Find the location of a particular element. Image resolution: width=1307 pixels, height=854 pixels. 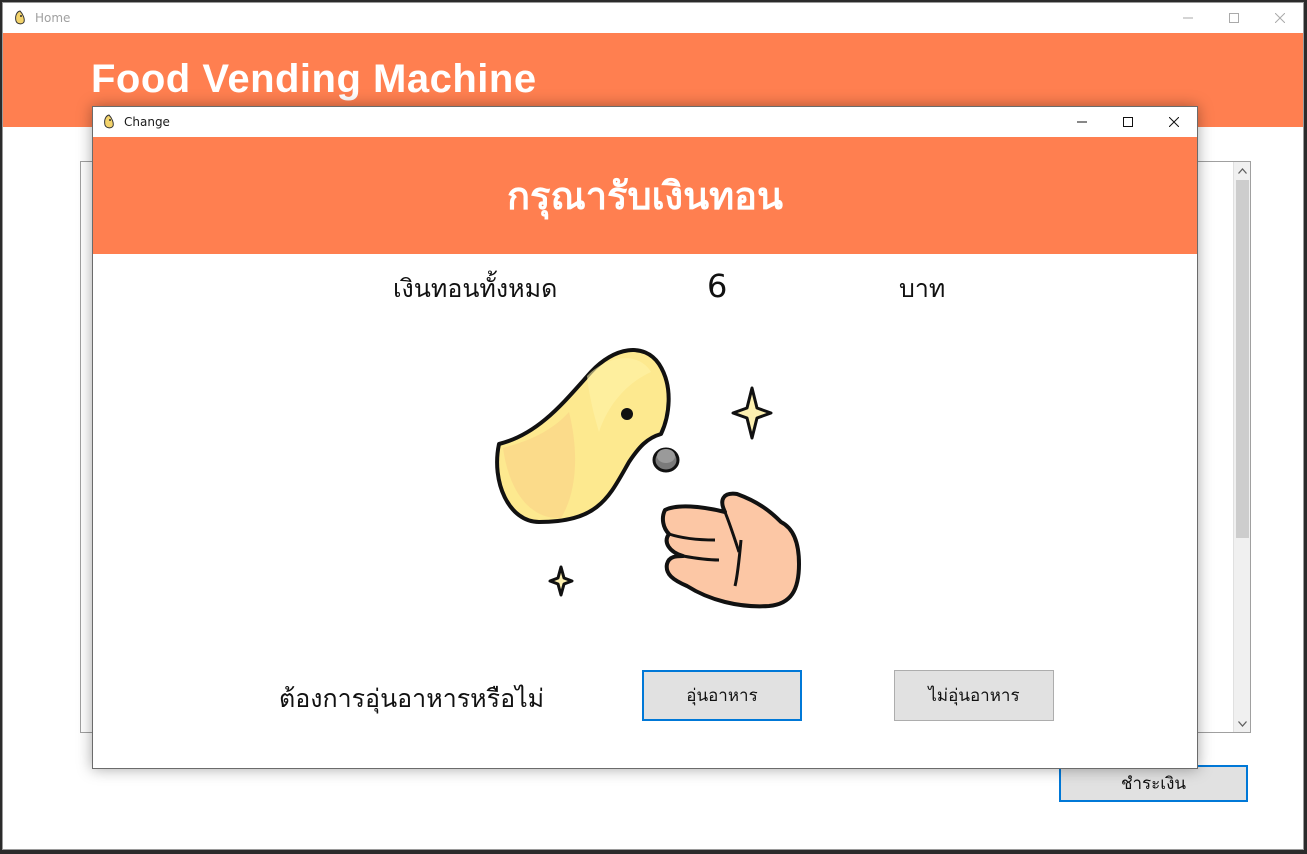

home-header-title: Food Vending Machine is located at coordinates (314, 79).